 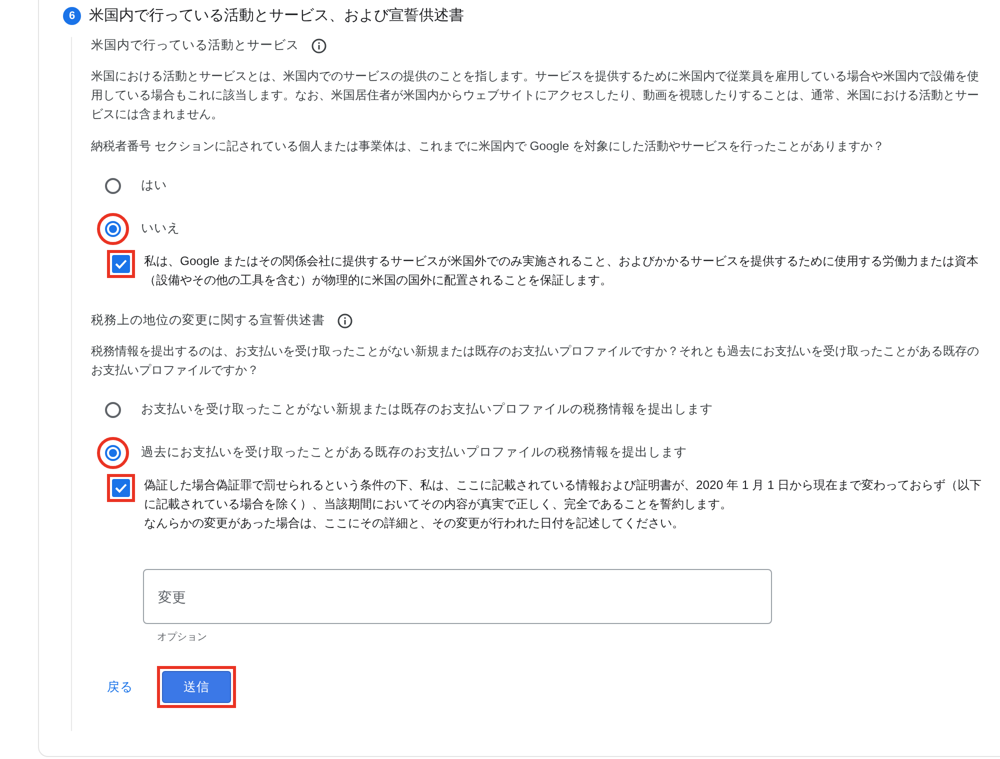 I want to click on option-label: はい, so click(x=154, y=185).